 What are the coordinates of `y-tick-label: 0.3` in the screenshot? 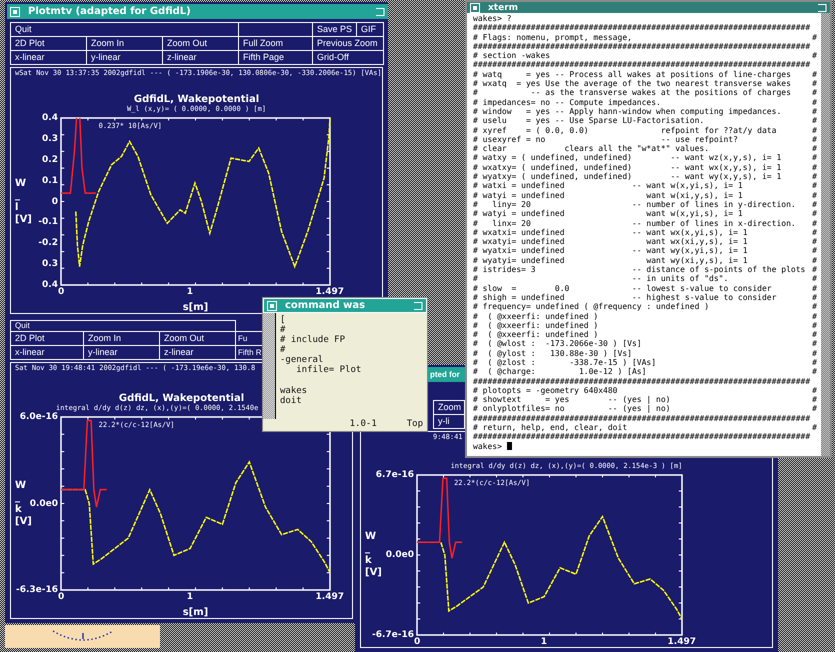 It's located at (50, 139).